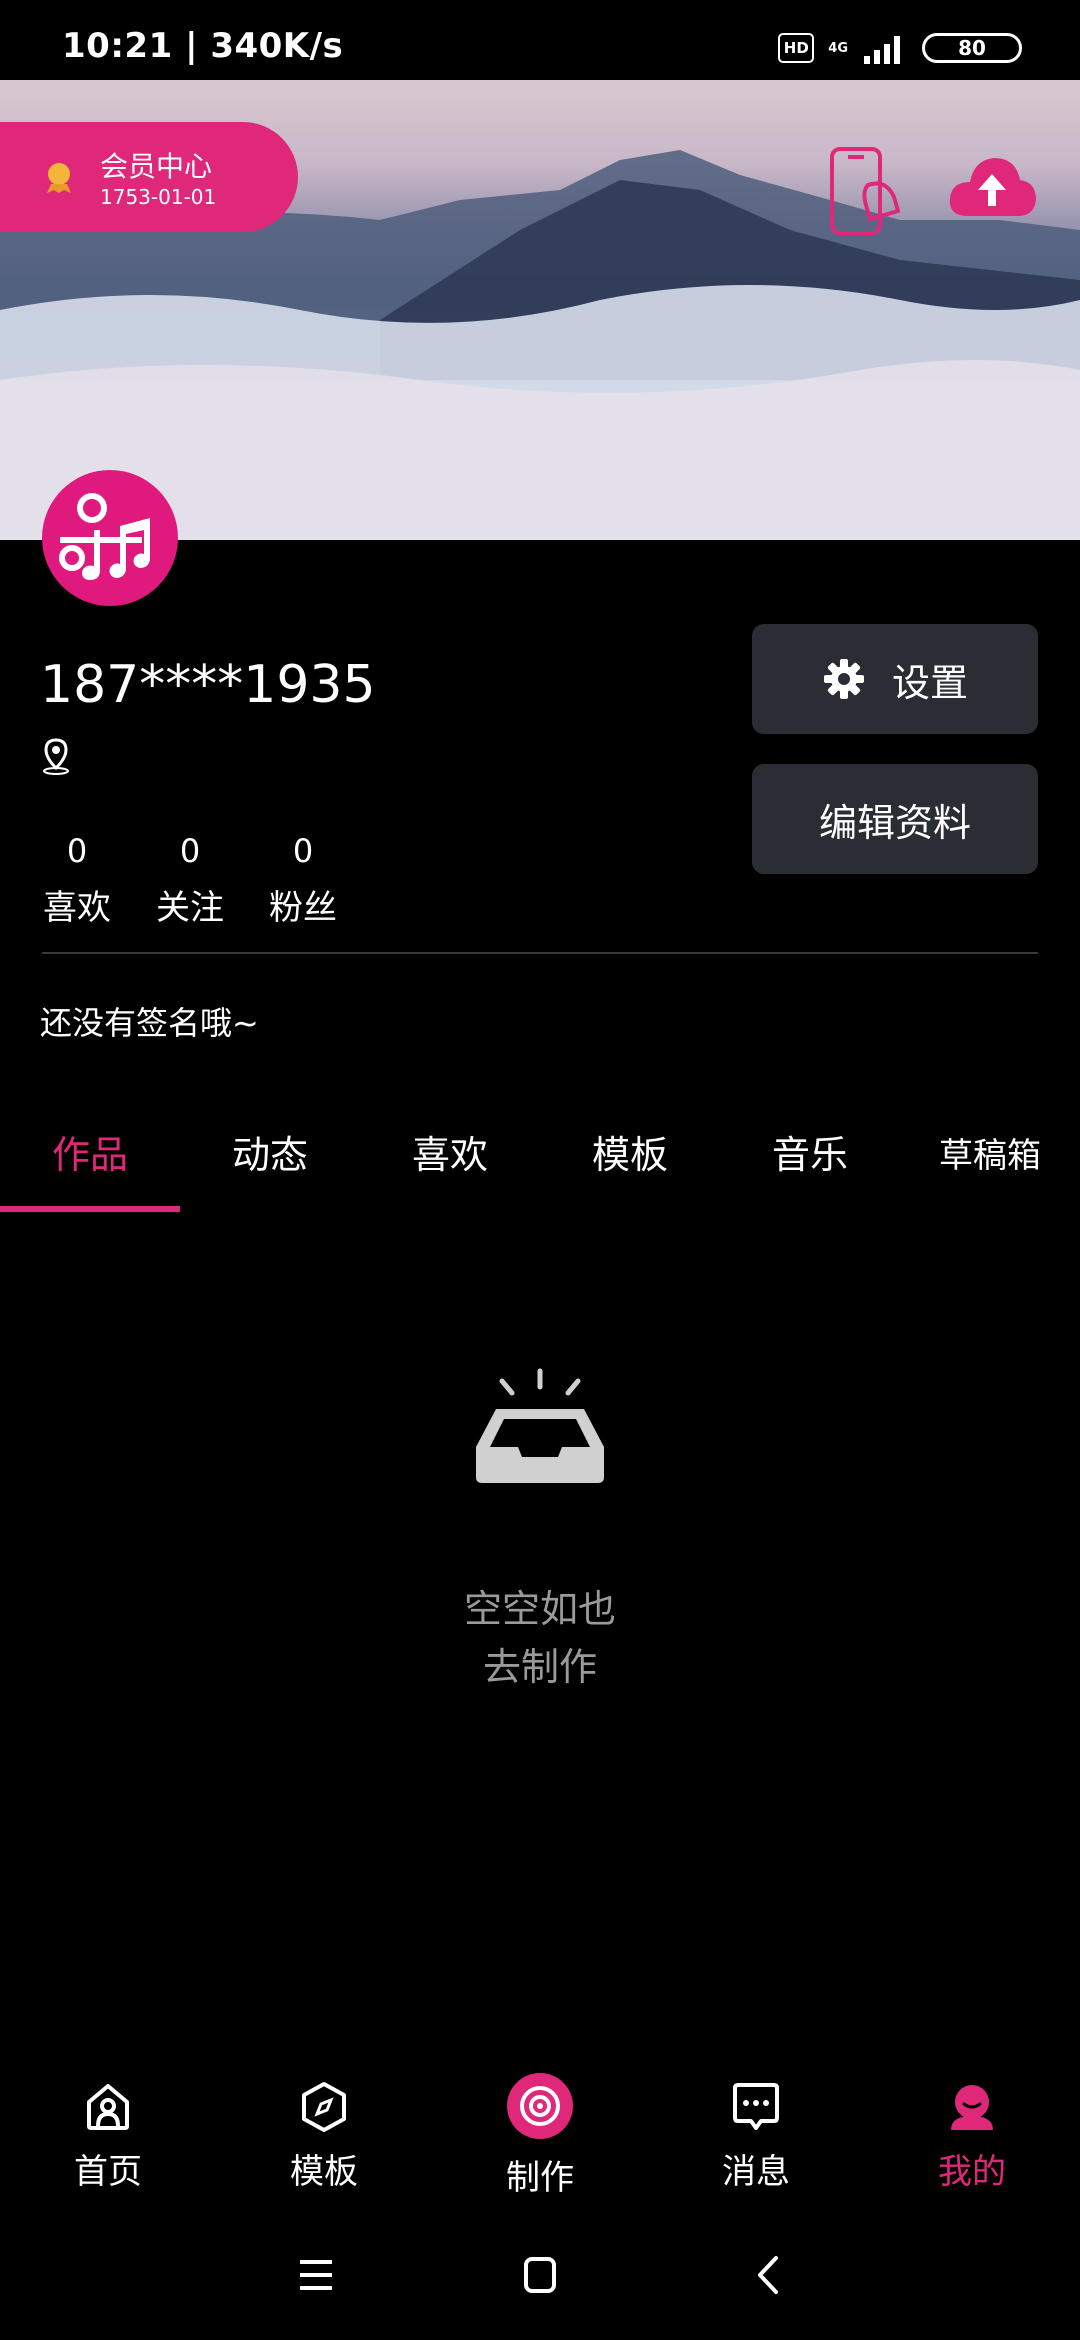 Image resolution: width=1080 pixels, height=2340 pixels. What do you see at coordinates (324, 2136) in the screenshot?
I see `nav-templates: 模板` at bounding box center [324, 2136].